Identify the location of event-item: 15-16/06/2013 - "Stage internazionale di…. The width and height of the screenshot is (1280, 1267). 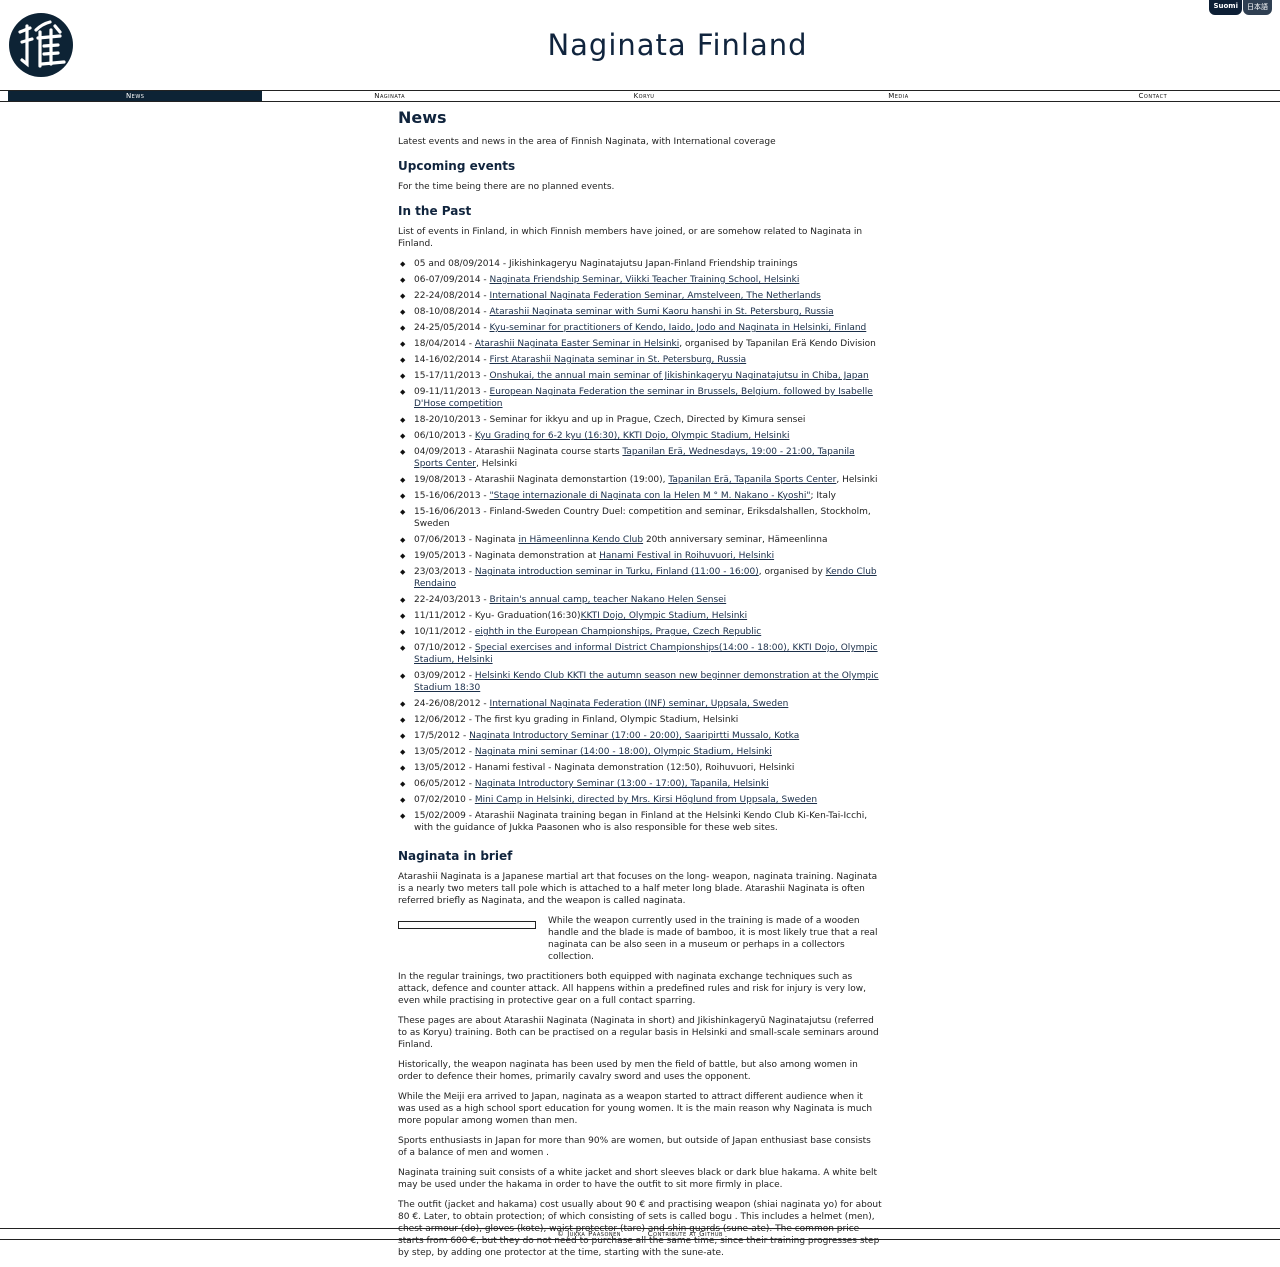
(641, 496).